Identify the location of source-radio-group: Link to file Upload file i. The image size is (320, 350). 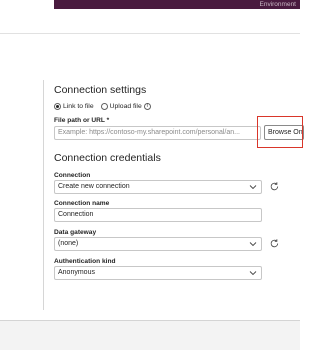
(102, 106).